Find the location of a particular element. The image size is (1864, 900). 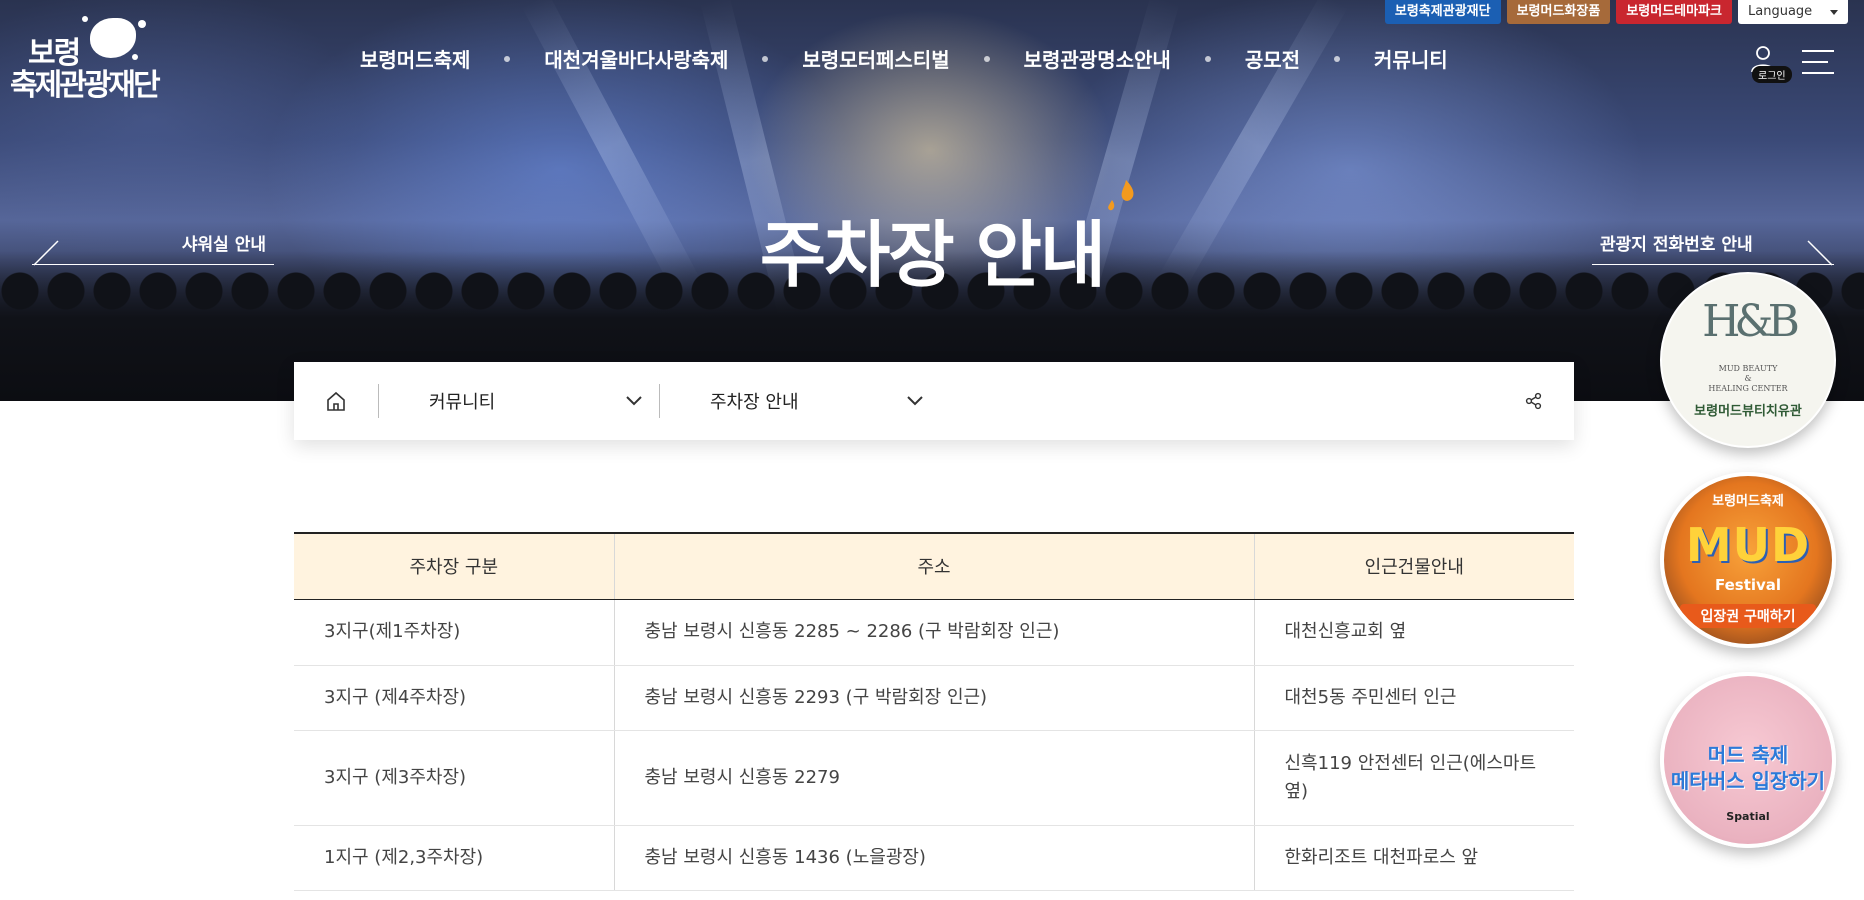

language-select: Language is located at coordinates (1793, 12).